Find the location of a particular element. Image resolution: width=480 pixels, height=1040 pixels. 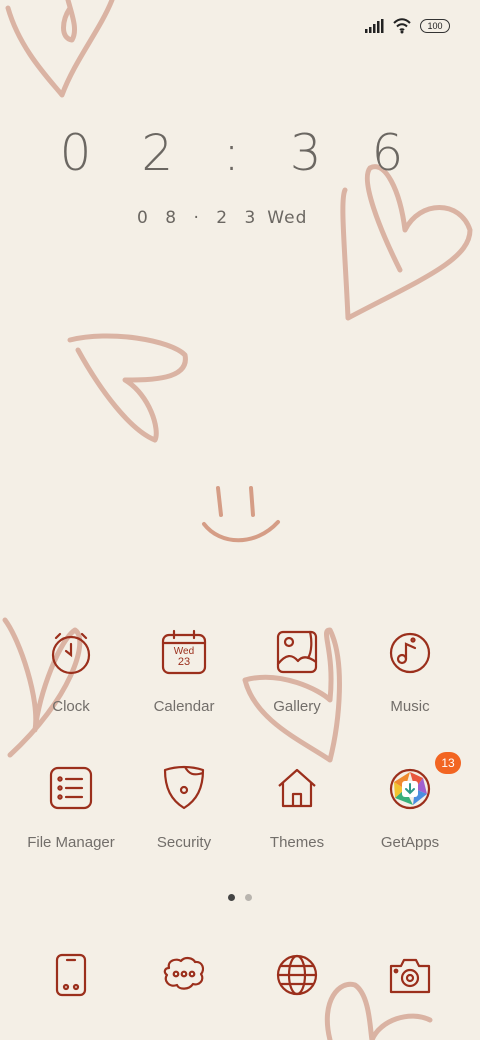

page-indicator is located at coordinates (240, 897).